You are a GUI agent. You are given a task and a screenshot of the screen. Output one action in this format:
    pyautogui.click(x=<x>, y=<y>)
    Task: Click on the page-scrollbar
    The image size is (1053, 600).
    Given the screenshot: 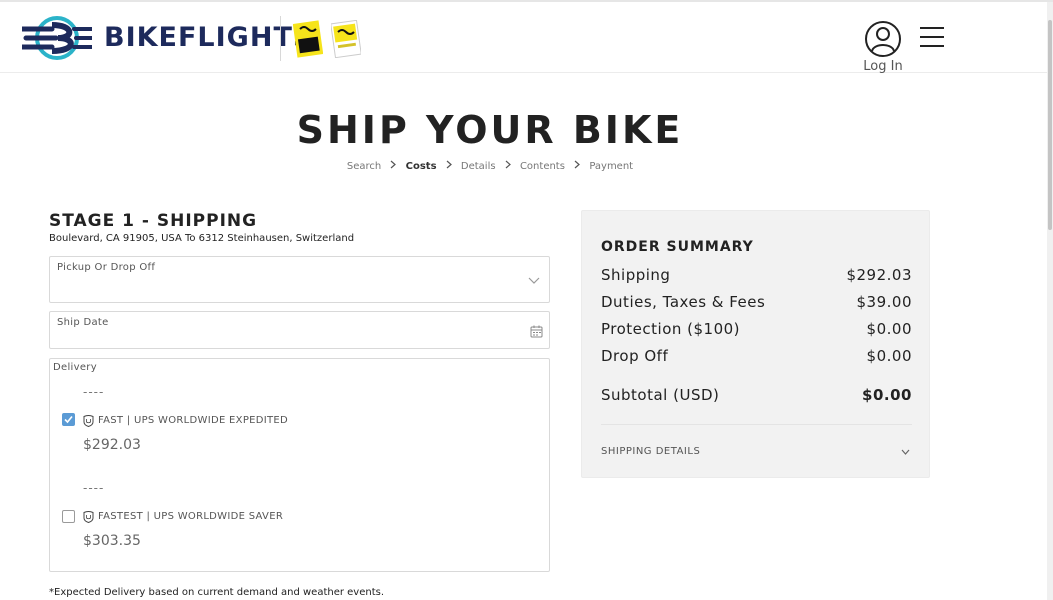 What is the action you would take?
    pyautogui.click(x=1050, y=301)
    